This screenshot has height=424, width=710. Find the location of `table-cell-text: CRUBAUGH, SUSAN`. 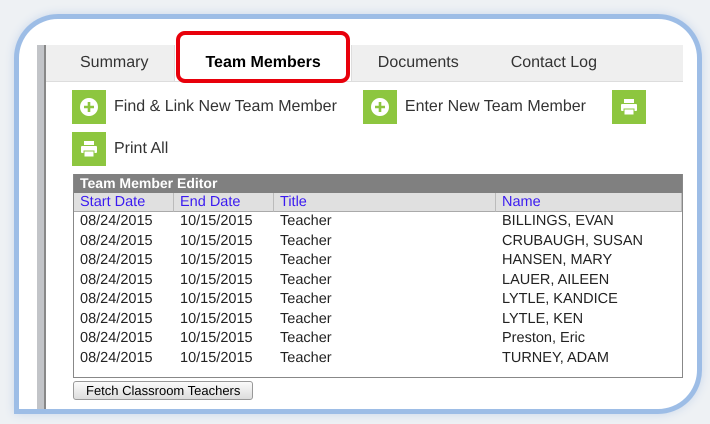

table-cell-text: CRUBAUGH, SUSAN is located at coordinates (572, 241).